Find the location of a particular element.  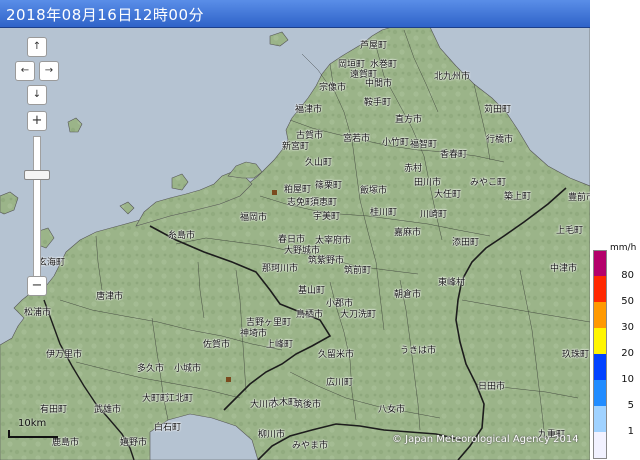

zoom-in-button: + is located at coordinates (37, 121).